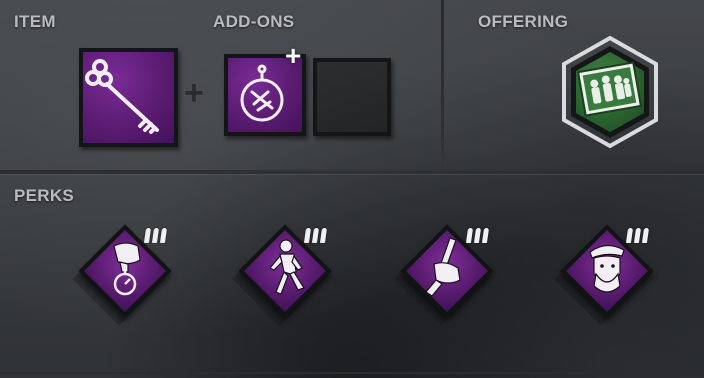 The height and width of the screenshot is (378, 704). I want to click on top-section-divider, so click(442, 85).